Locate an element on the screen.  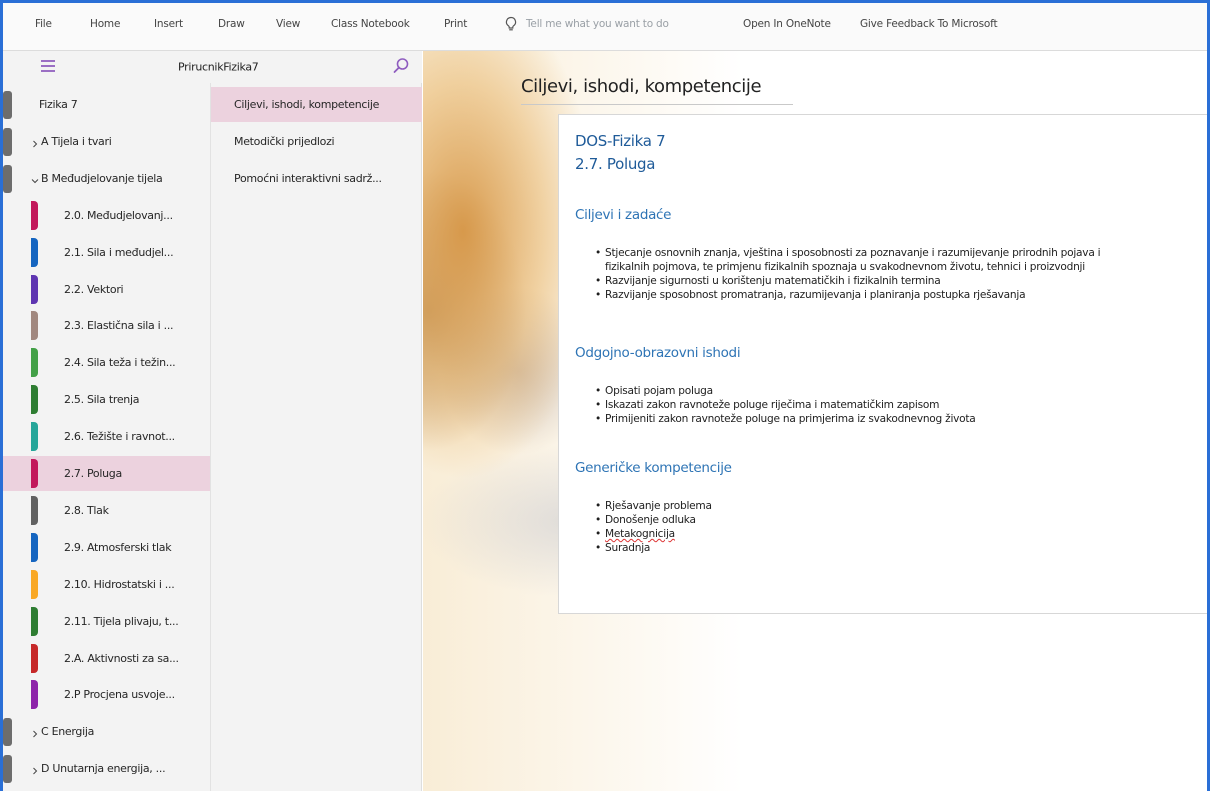
section-item-label: 2.7. Poluga is located at coordinates (93, 473).